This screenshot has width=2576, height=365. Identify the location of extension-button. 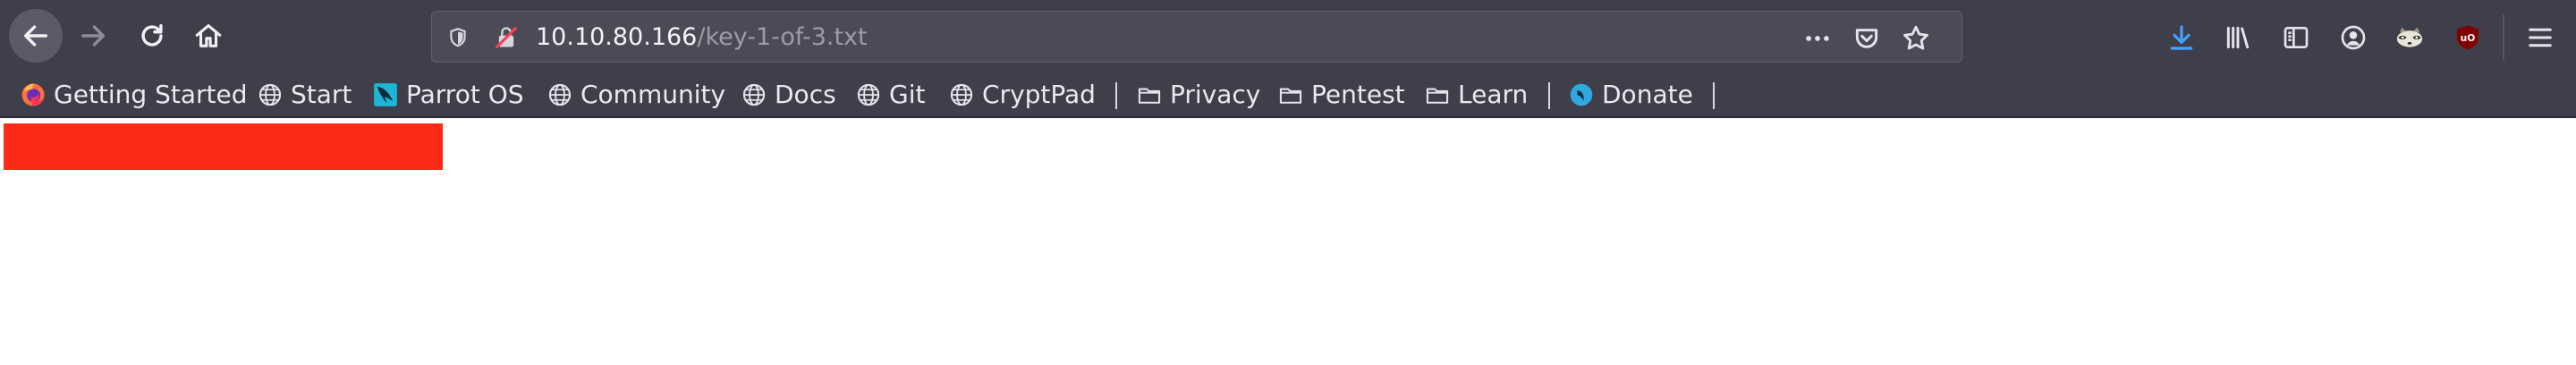
(2410, 38).